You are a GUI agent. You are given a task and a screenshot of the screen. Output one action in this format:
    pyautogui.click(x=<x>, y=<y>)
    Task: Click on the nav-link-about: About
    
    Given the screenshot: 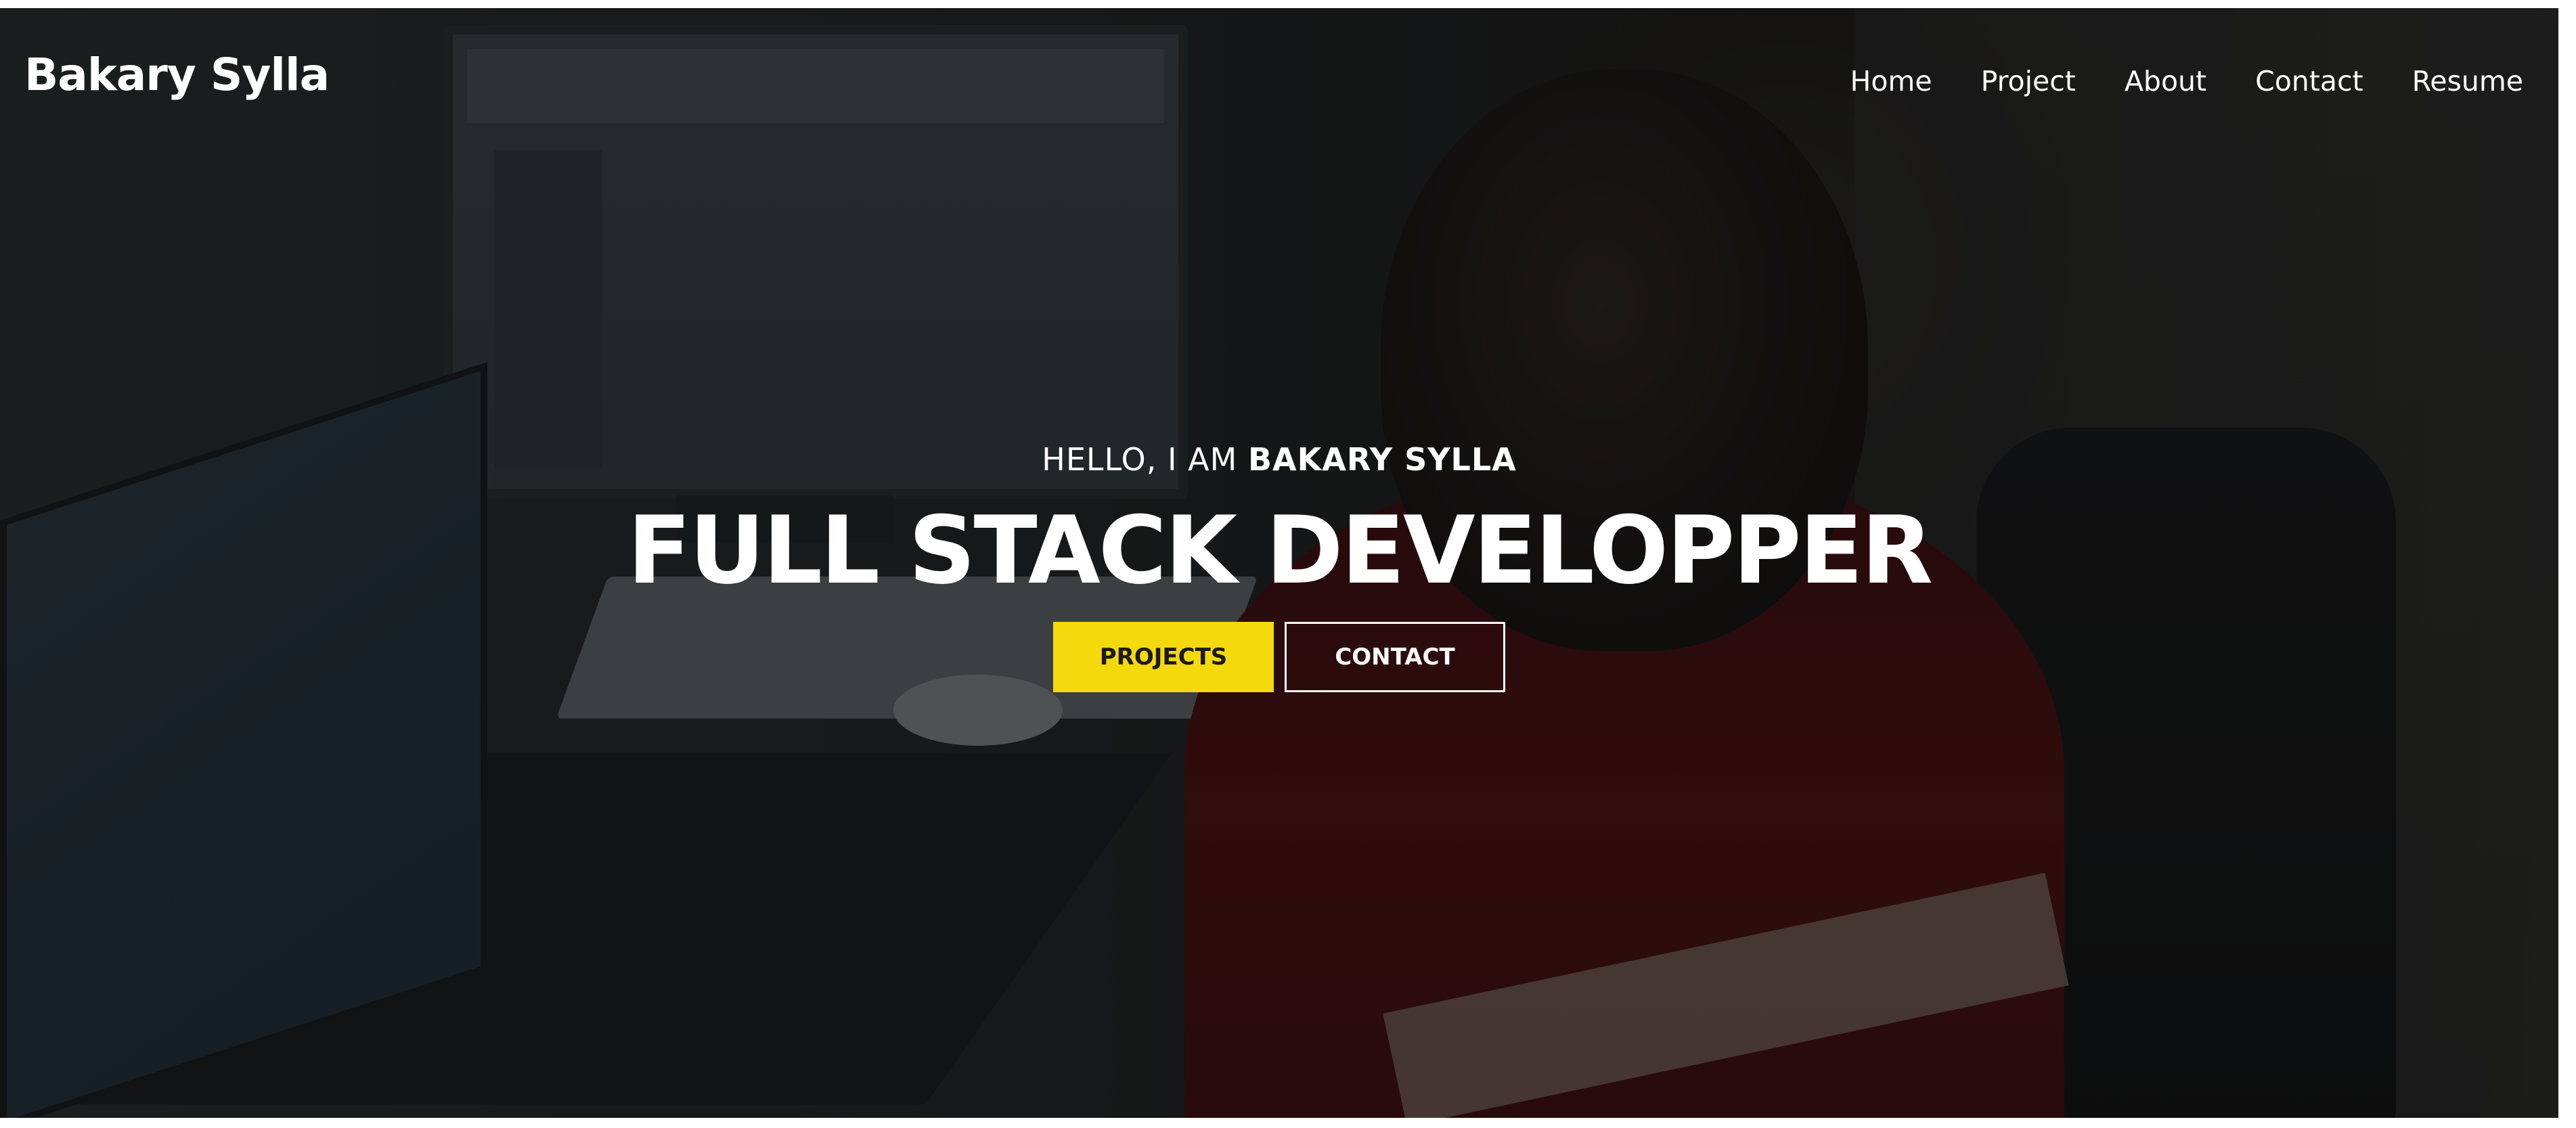 What is the action you would take?
    pyautogui.click(x=2165, y=81)
    